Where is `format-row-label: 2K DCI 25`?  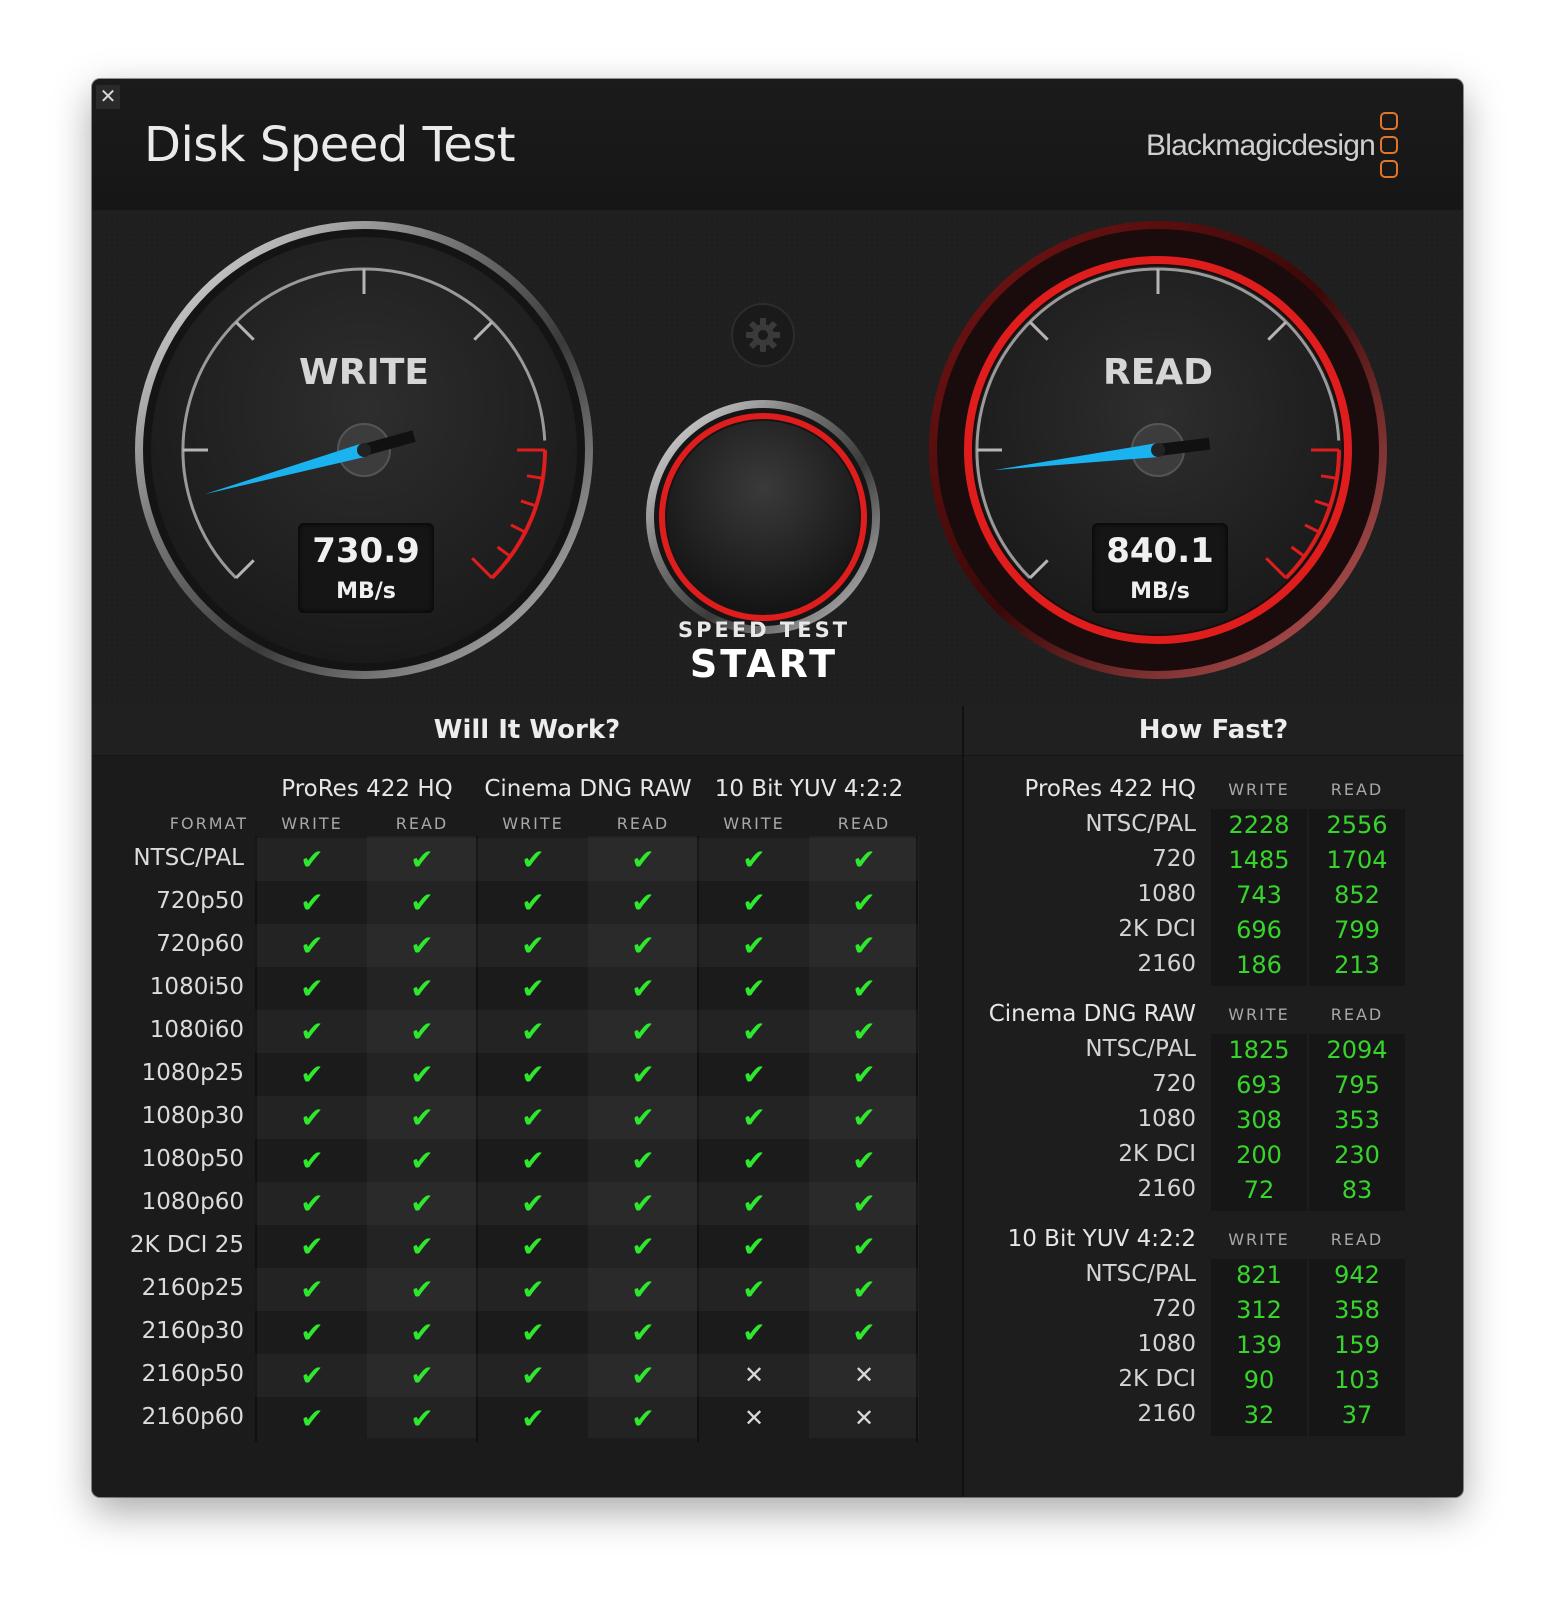 format-row-label: 2K DCI 25 is located at coordinates (186, 1245).